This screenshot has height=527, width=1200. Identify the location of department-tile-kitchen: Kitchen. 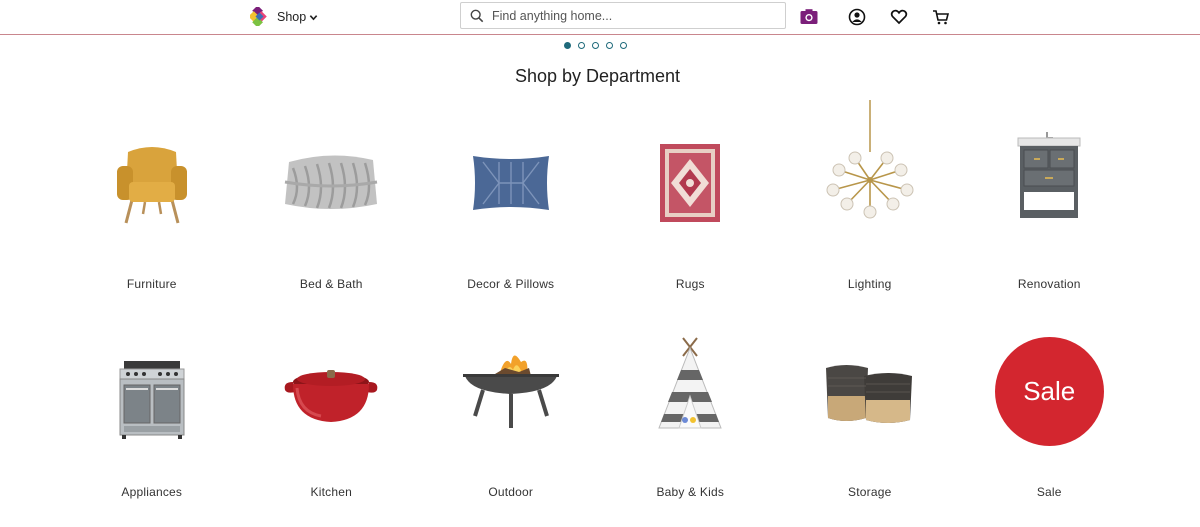
(332, 413).